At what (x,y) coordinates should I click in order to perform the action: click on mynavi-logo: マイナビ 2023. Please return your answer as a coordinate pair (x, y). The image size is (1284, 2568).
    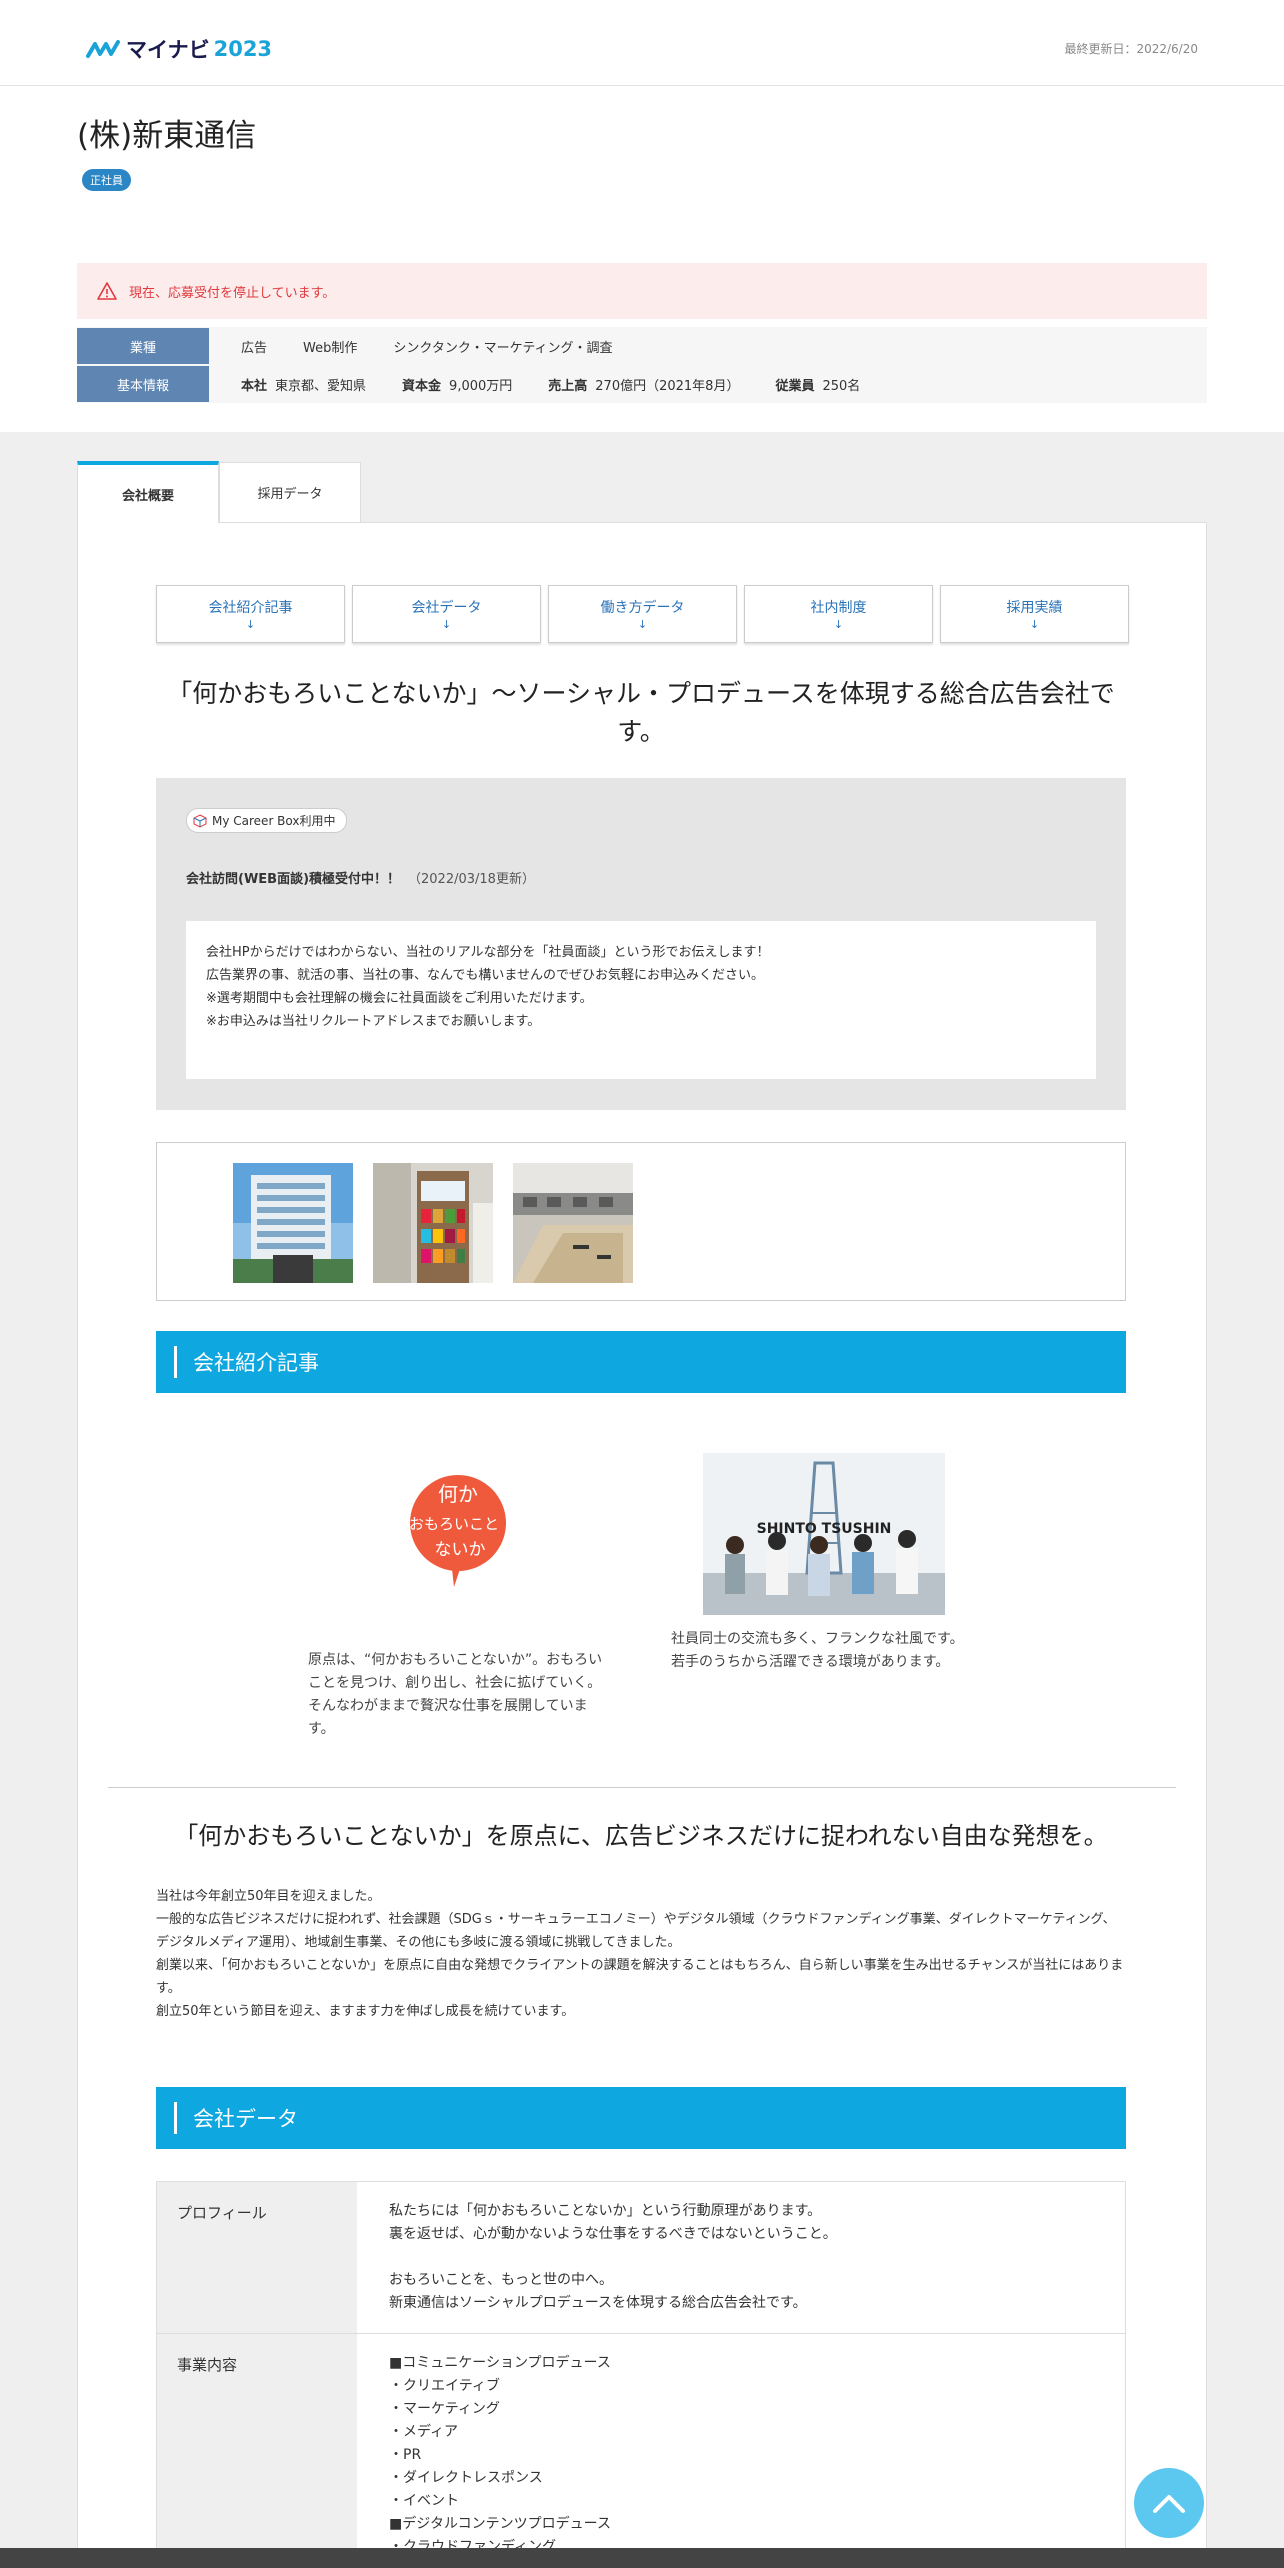
    Looking at the image, I should click on (179, 49).